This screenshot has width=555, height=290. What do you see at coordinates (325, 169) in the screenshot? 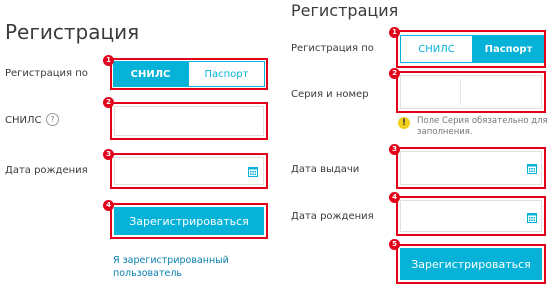
I see `issue-date-label: Дата выдачи` at bounding box center [325, 169].